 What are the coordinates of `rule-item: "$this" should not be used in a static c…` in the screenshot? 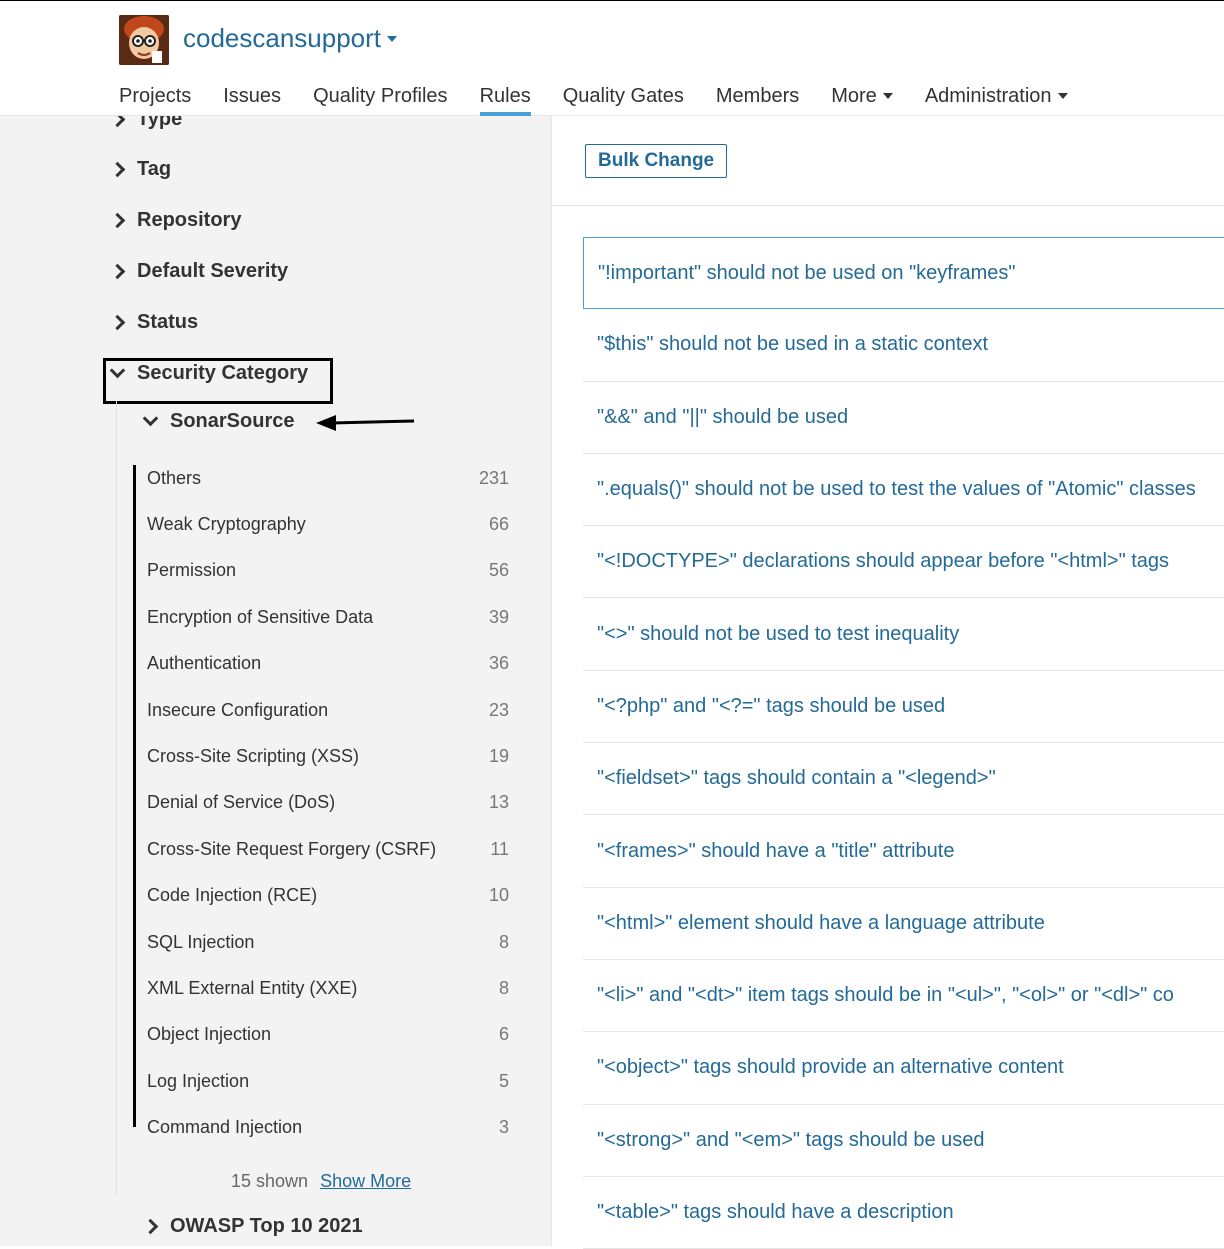 It's located at (903, 345).